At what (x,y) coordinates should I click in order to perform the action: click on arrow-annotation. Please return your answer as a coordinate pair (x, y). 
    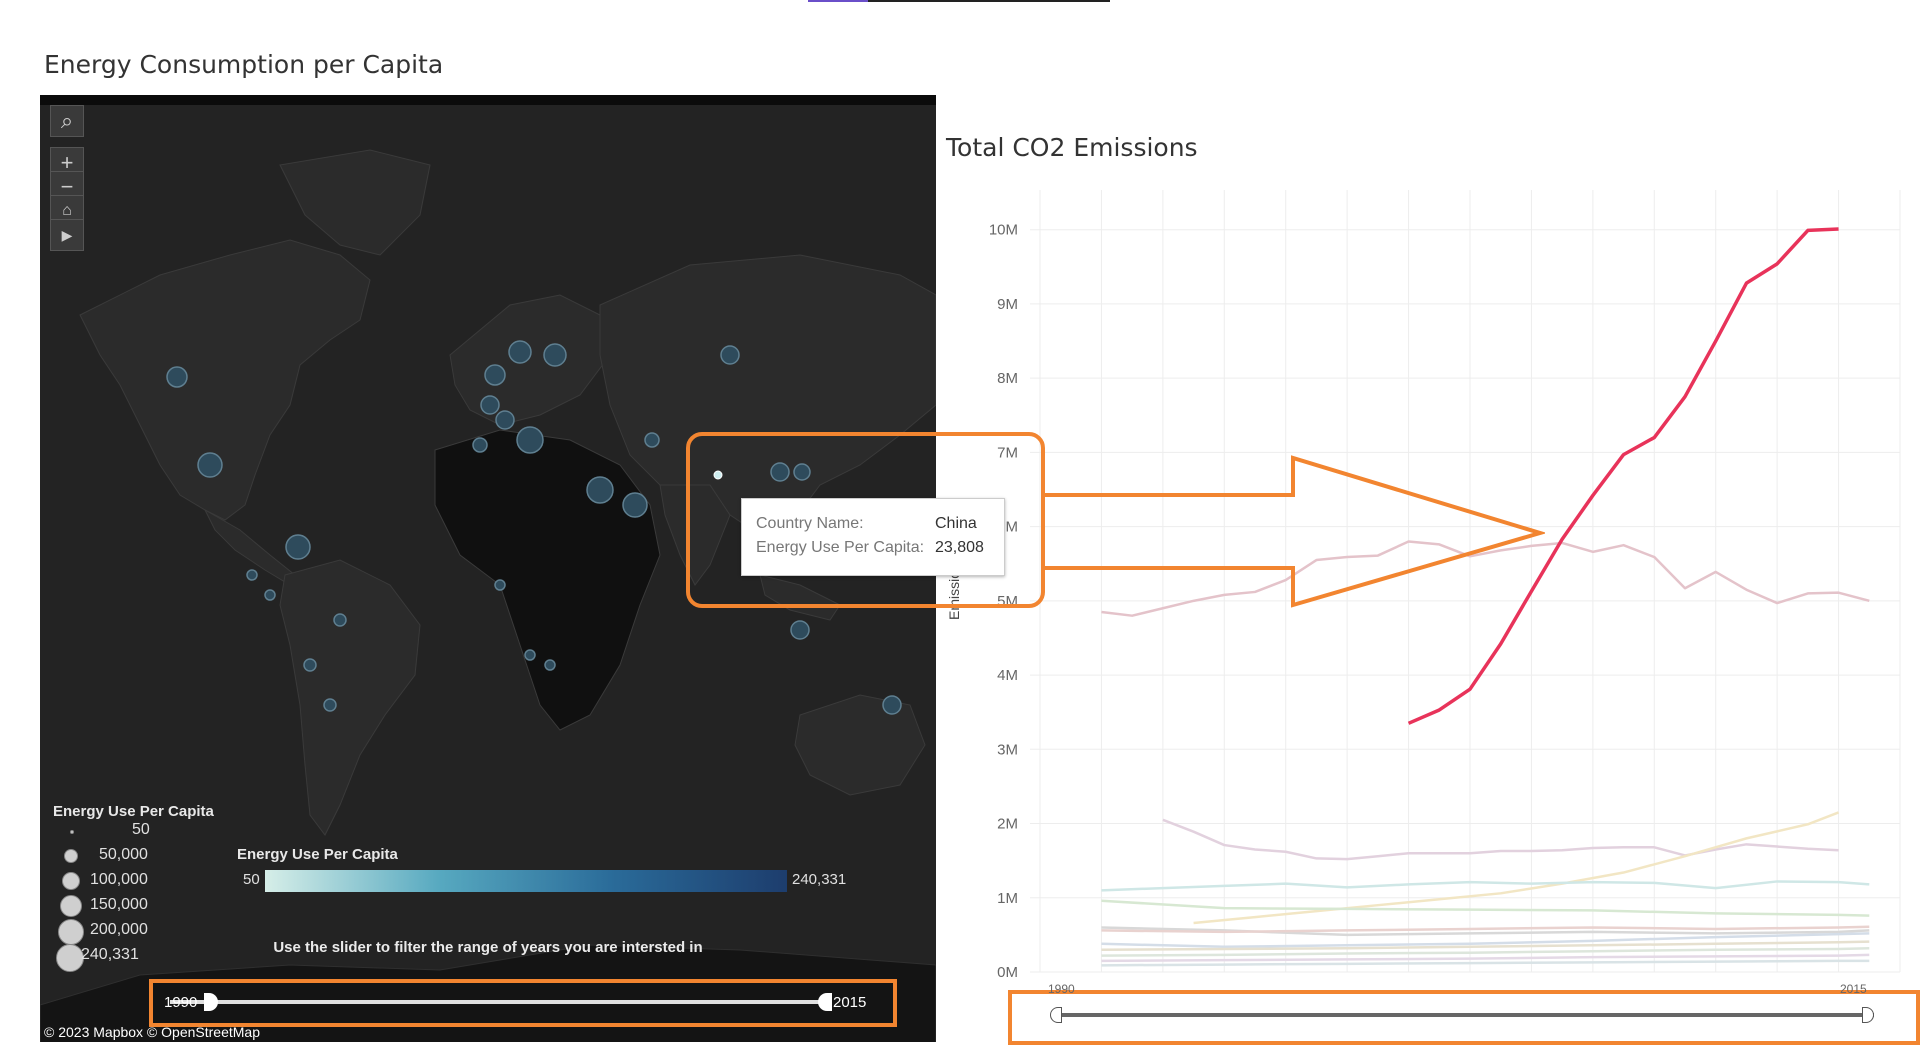
    Looking at the image, I should click on (1295, 531).